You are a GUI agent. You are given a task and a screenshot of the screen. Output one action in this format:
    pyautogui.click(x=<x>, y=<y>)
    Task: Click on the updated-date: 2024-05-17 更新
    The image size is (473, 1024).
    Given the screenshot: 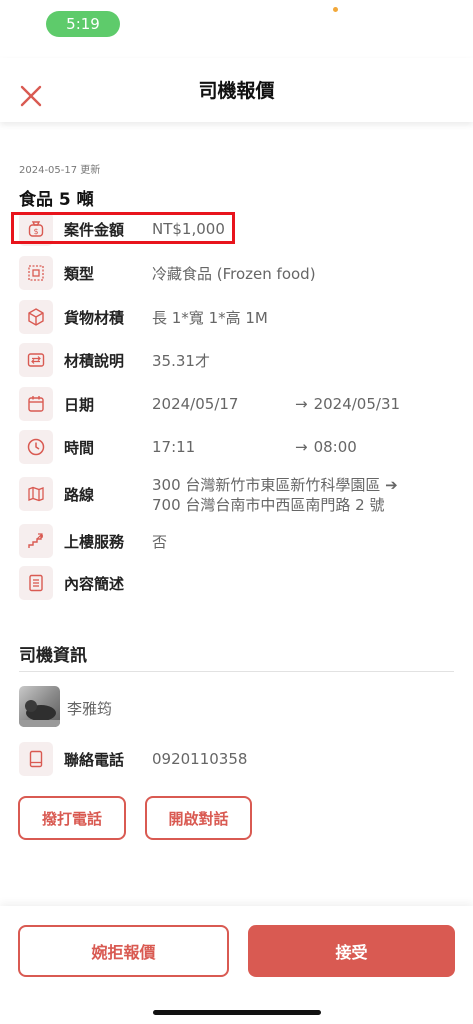 What is the action you would take?
    pyautogui.click(x=60, y=170)
    